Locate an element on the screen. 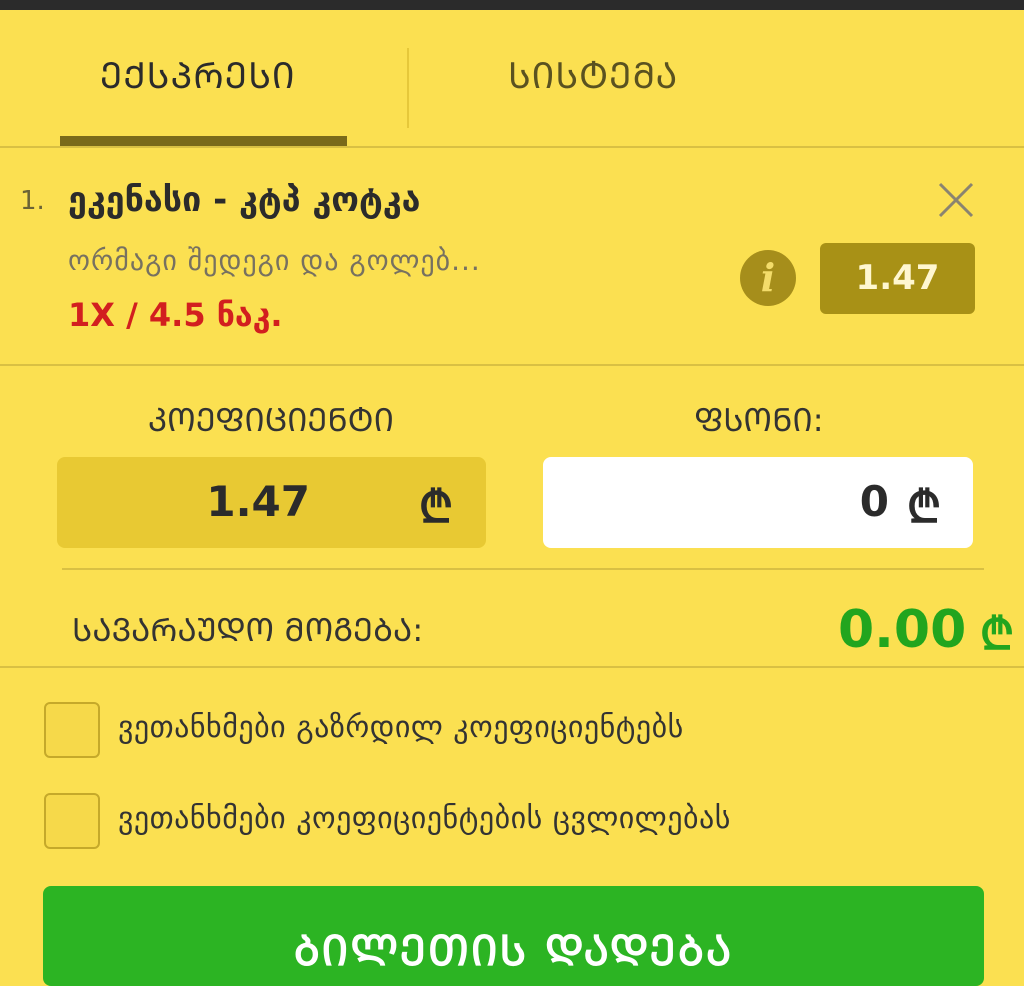  stake-value: 0 is located at coordinates (874, 501).